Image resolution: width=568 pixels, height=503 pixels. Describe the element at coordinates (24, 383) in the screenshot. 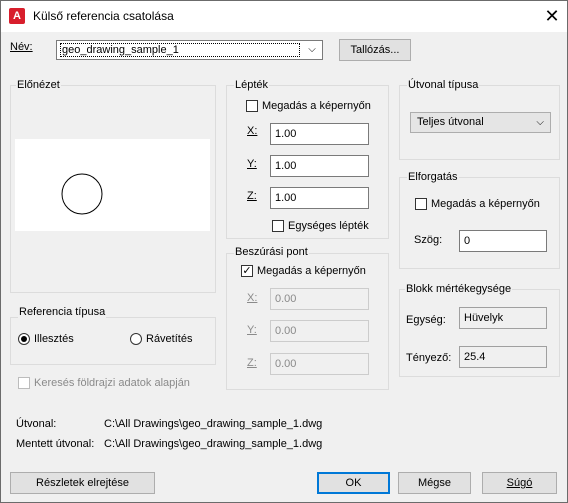

I see `geo-location-checkbox` at that location.